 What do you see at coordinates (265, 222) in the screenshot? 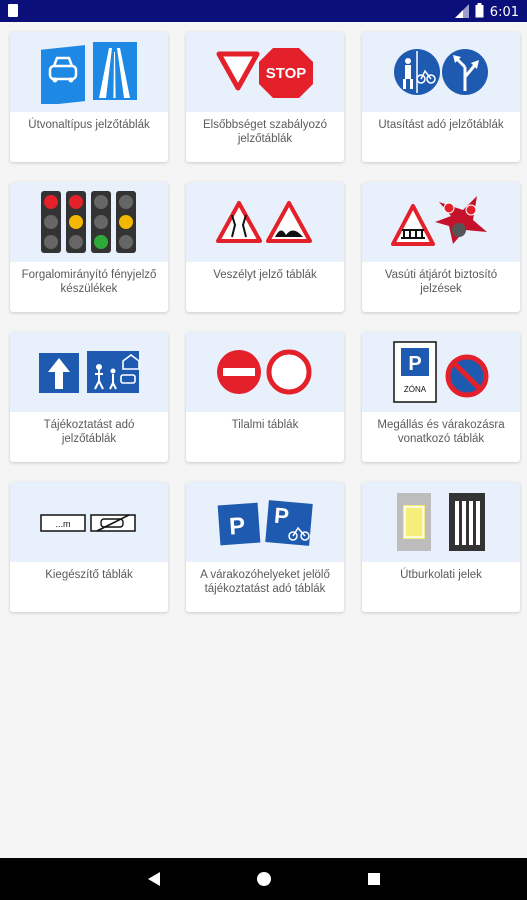
I see `warning-signs-icon` at bounding box center [265, 222].